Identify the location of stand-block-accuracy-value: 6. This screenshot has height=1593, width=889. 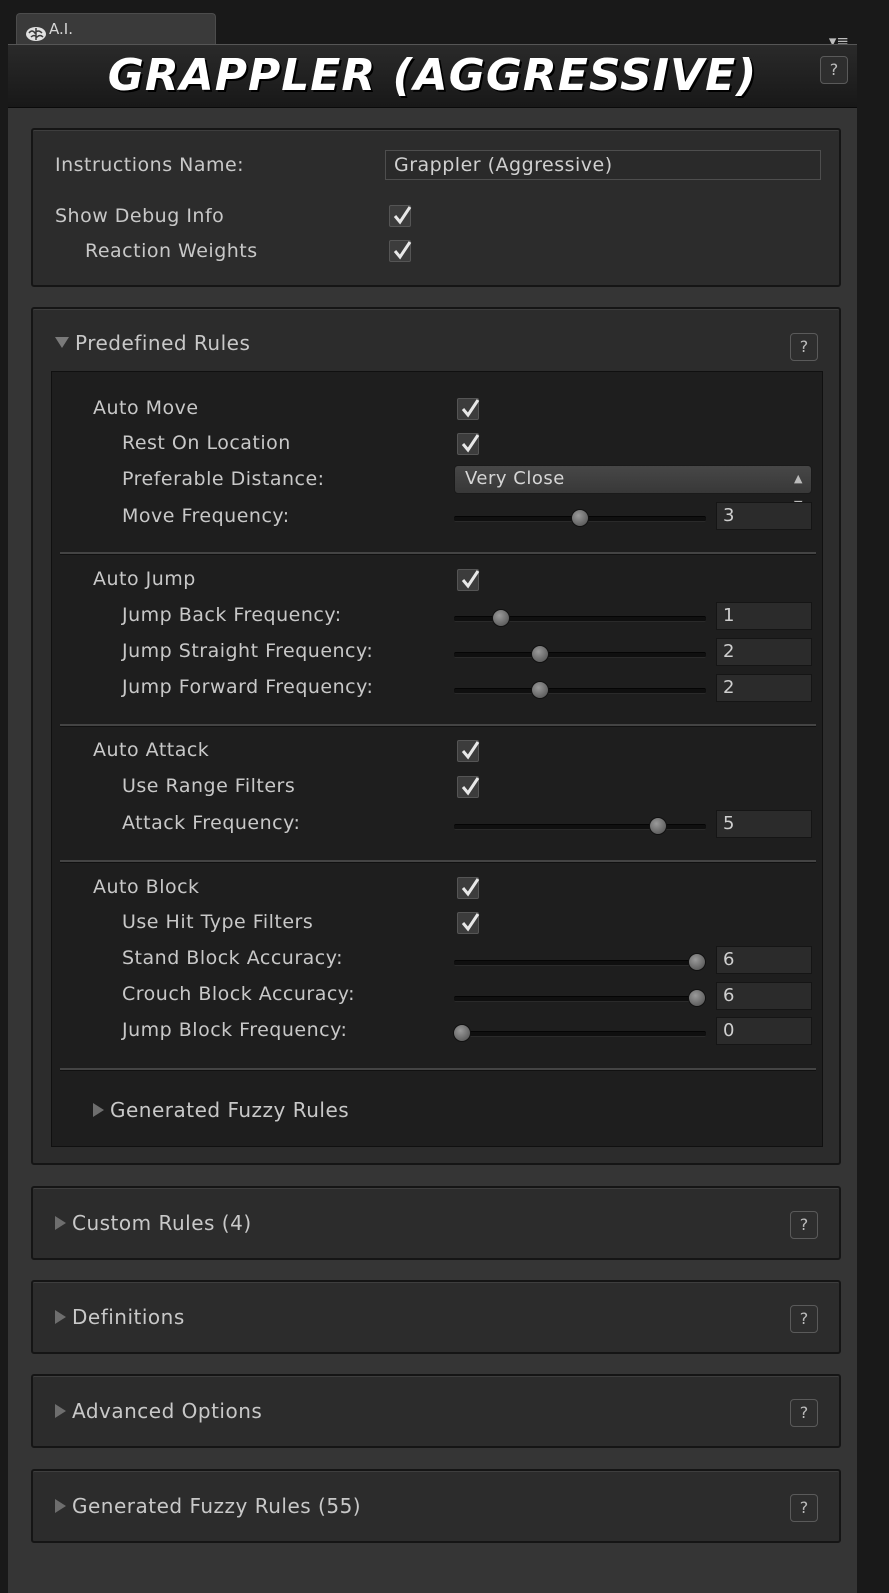
(764, 960).